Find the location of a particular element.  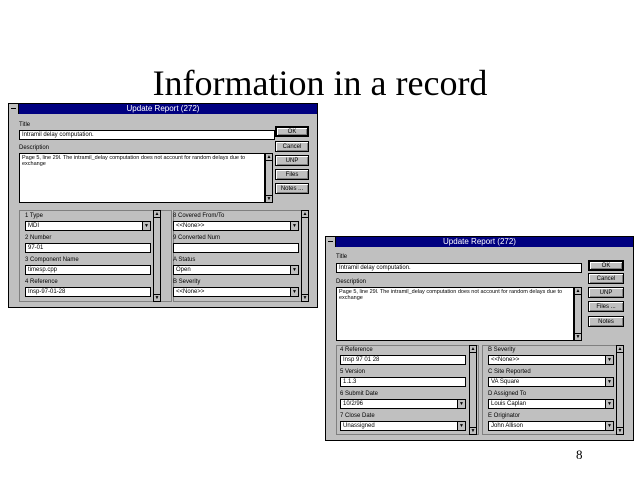

reference-field: Insp 97 01 28 is located at coordinates (403, 360).